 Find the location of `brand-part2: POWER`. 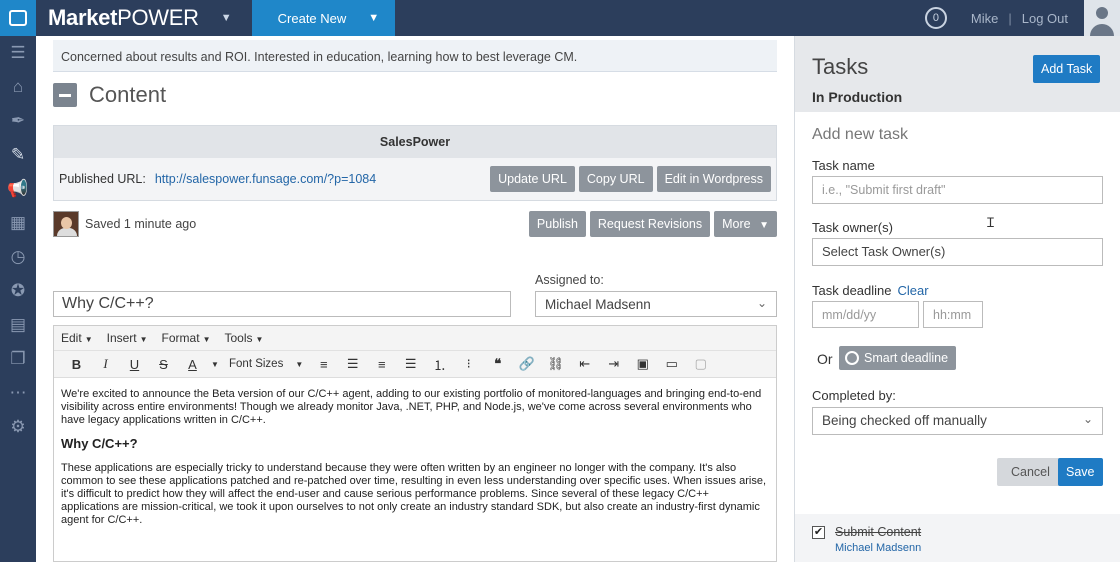

brand-part2: POWER is located at coordinates (158, 17).